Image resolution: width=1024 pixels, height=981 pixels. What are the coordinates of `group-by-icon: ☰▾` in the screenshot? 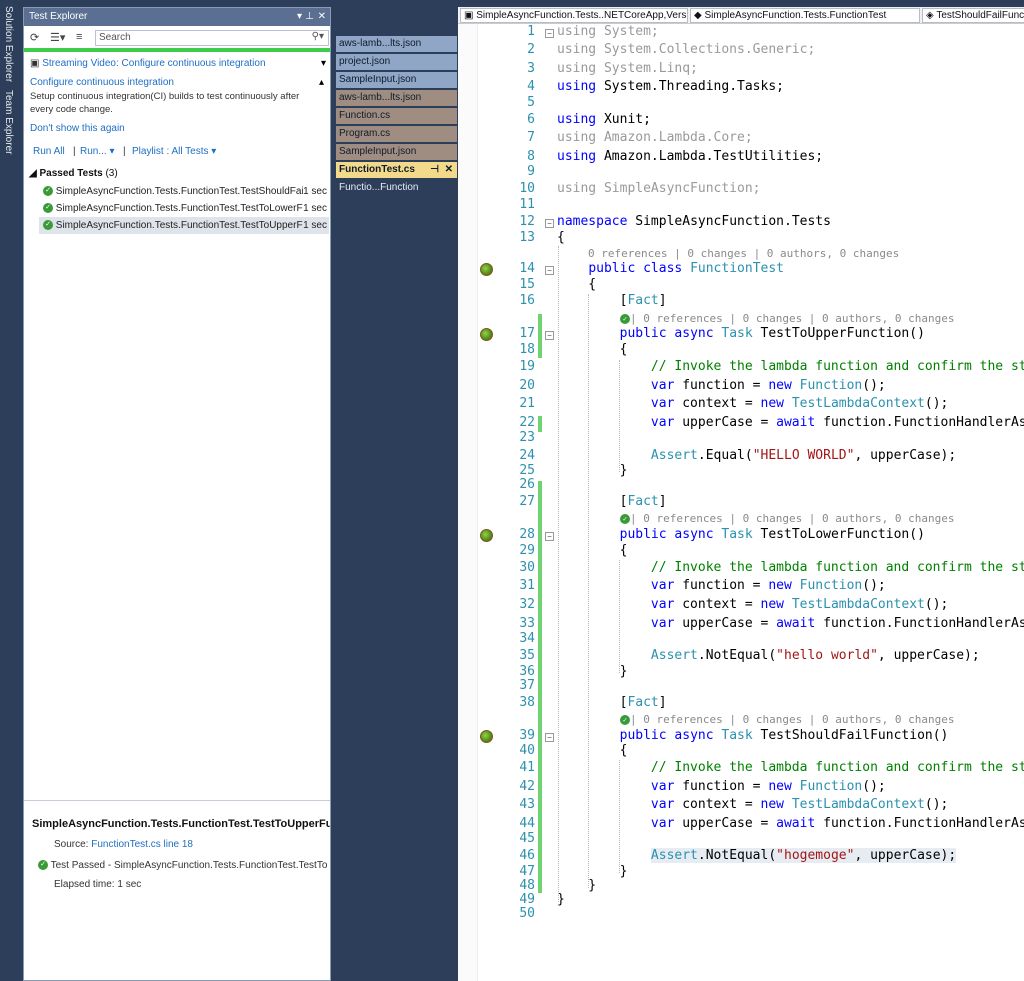 It's located at (57, 37).